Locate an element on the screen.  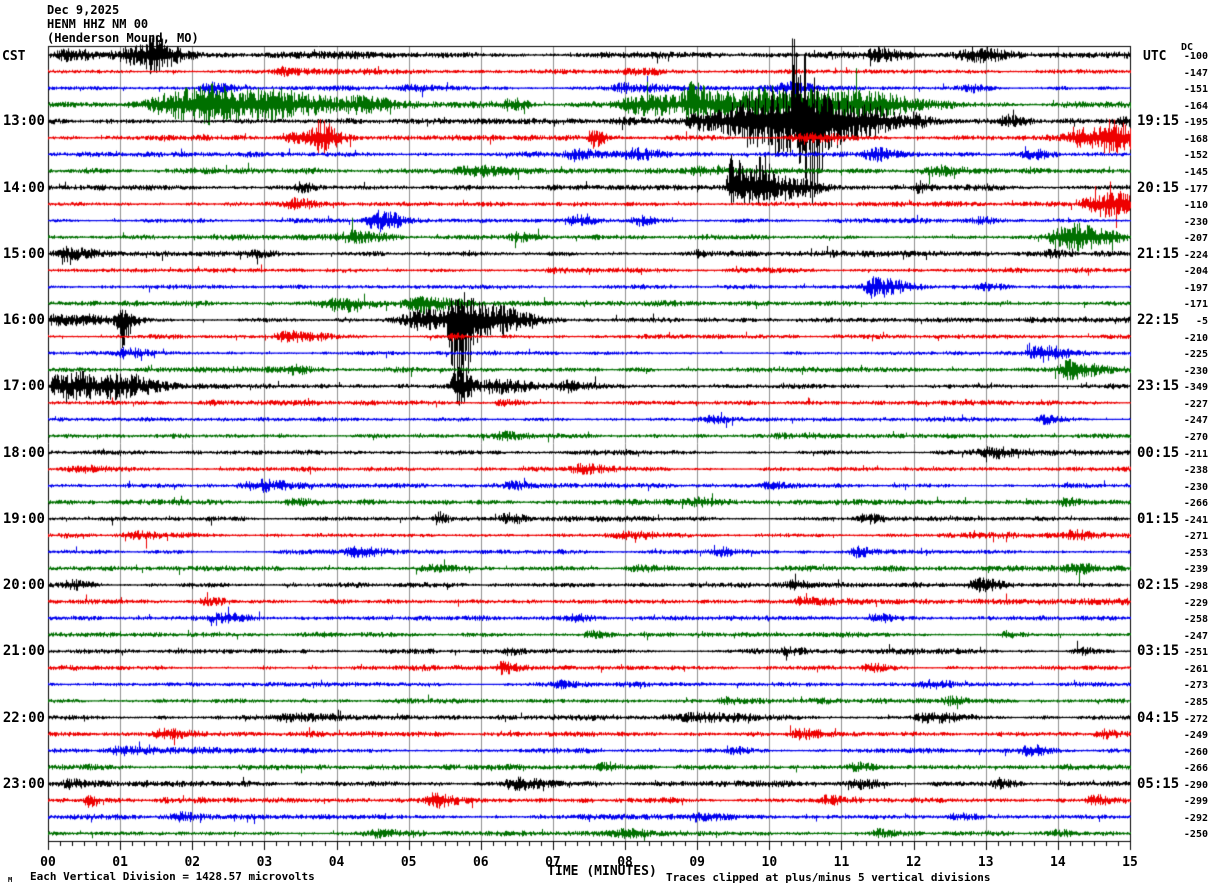
minute-tick-label: 04 is located at coordinates (336, 862).